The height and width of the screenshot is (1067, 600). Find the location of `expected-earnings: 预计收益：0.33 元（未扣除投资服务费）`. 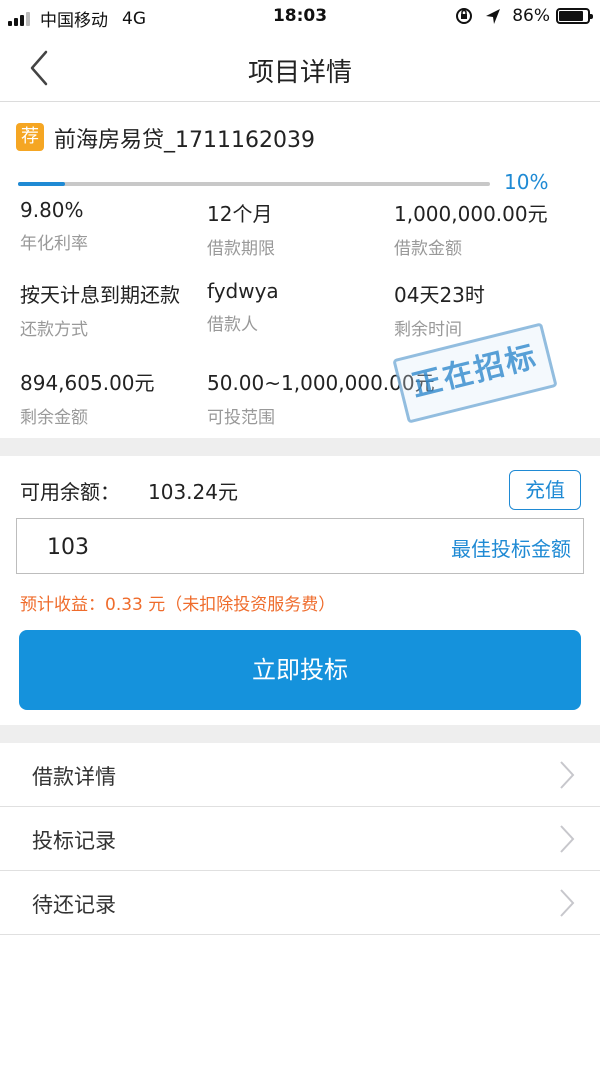

expected-earnings: 预计收益：0.33 元（未扣除投资服务费） is located at coordinates (178, 605).